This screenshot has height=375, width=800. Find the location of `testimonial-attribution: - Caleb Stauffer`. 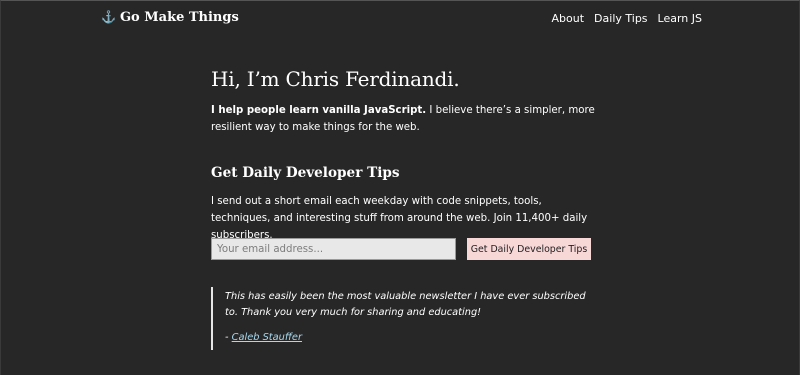

testimonial-attribution: - Caleb Stauffer is located at coordinates (408, 340).